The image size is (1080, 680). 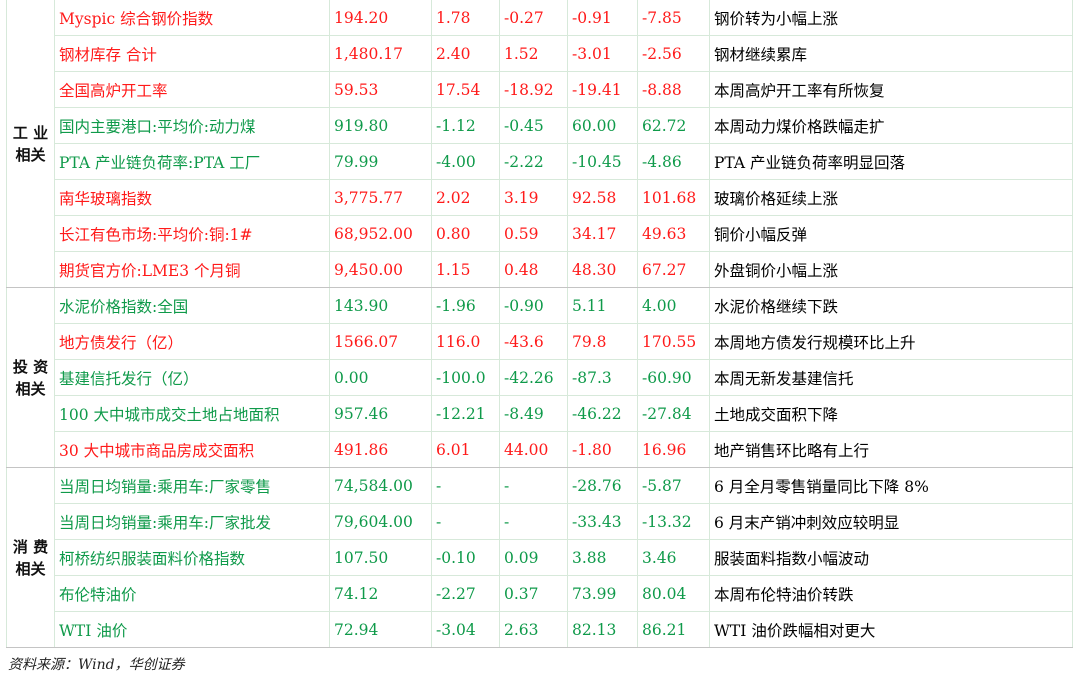 What do you see at coordinates (602, 161) in the screenshot?
I see `yoy-change: -10.45` at bounding box center [602, 161].